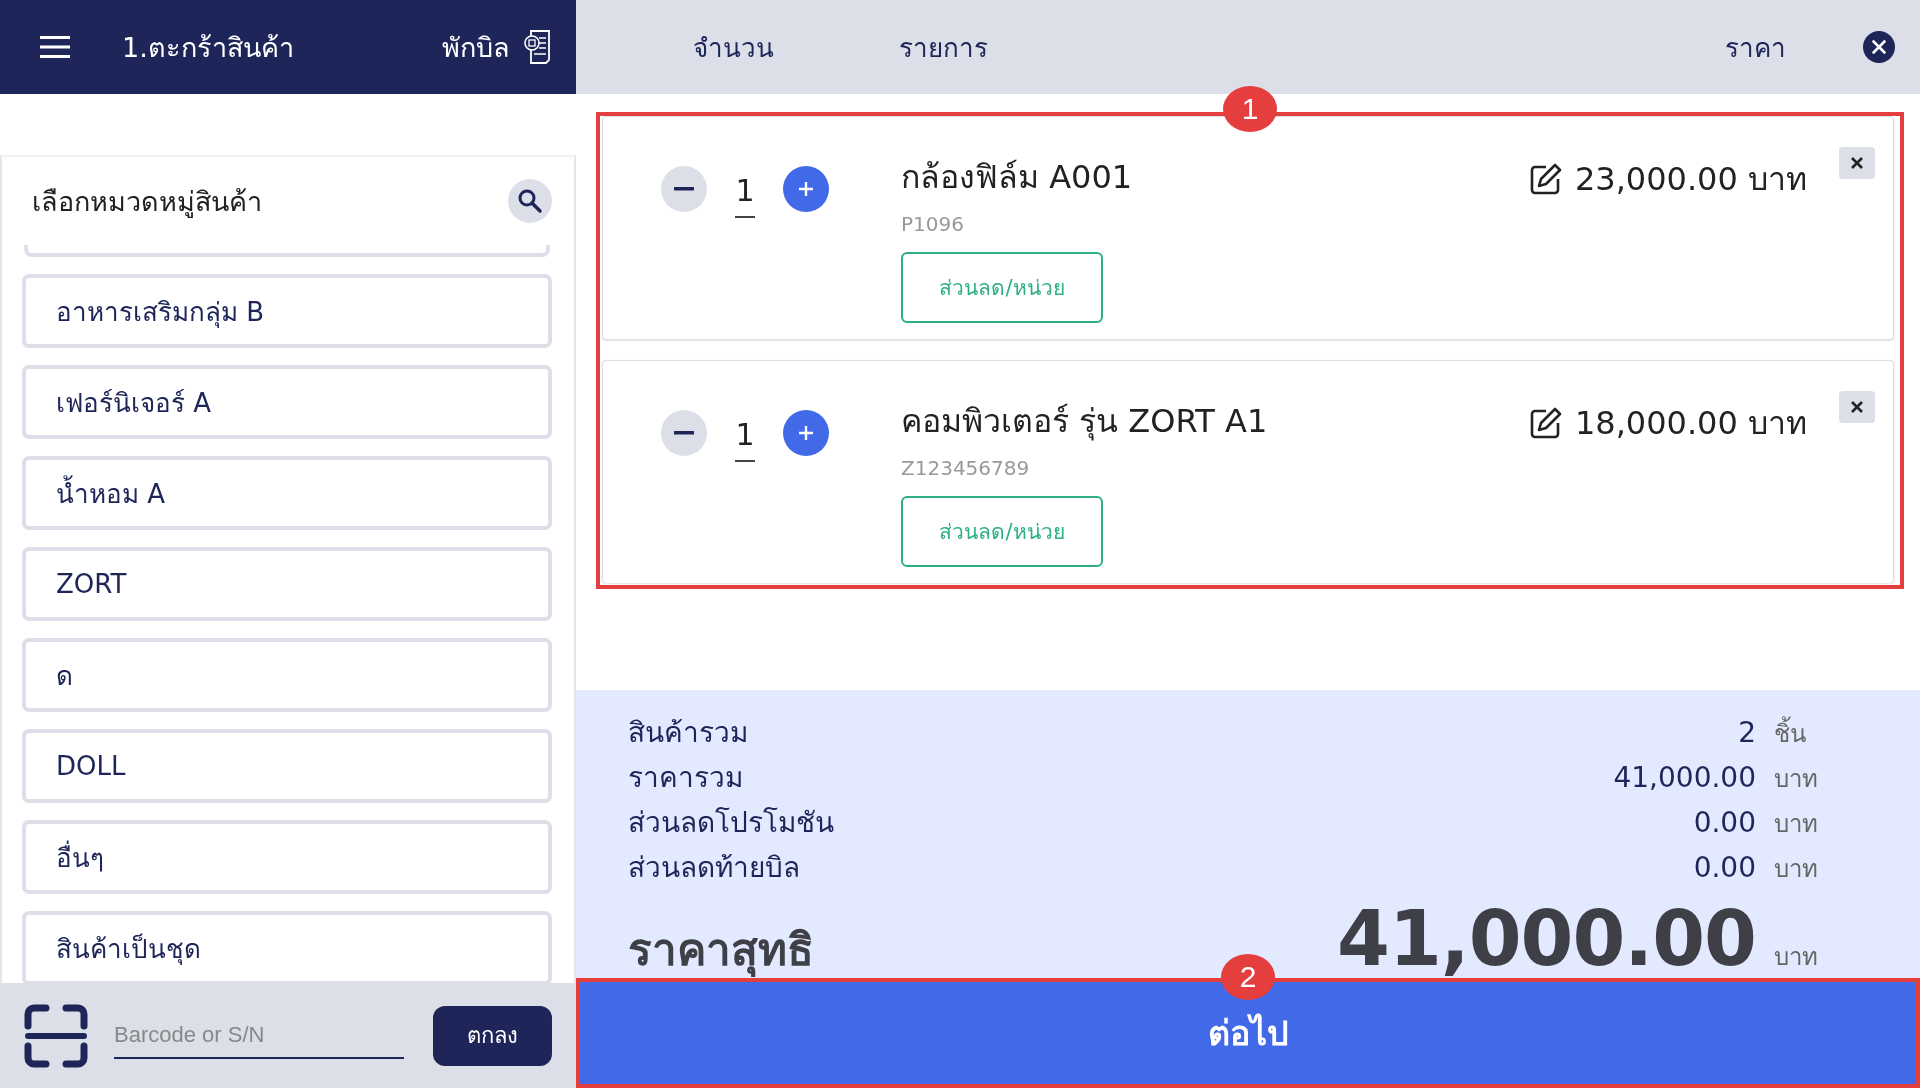 The width and height of the screenshot is (1920, 1088). Describe the element at coordinates (56, 1035) in the screenshot. I see `scan-icon` at that location.